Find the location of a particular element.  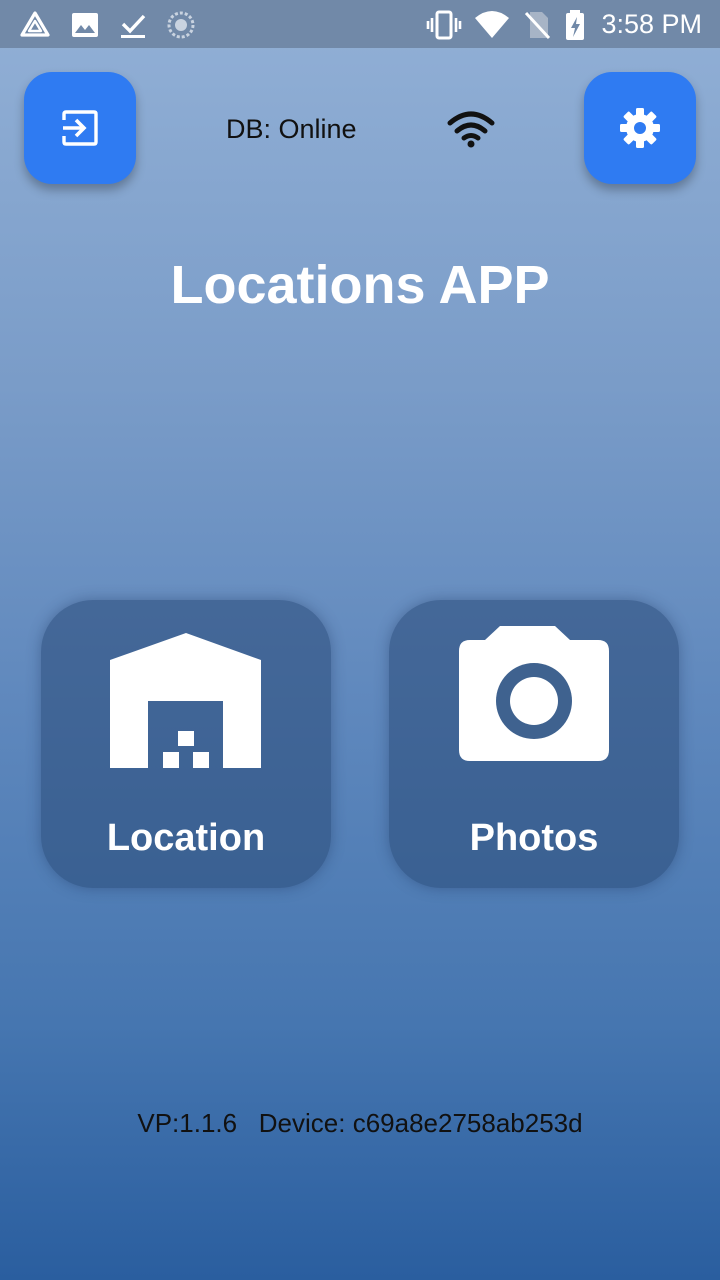

status-time: 3:58 PM is located at coordinates (651, 24).